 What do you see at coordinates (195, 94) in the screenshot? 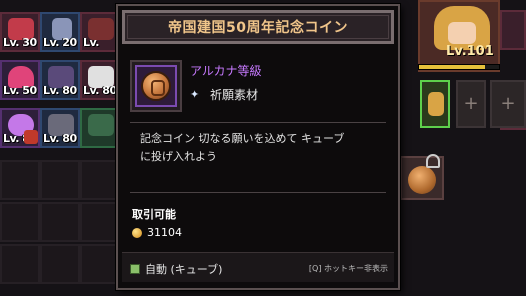
I see `sparkle-icon: ✦` at bounding box center [195, 94].